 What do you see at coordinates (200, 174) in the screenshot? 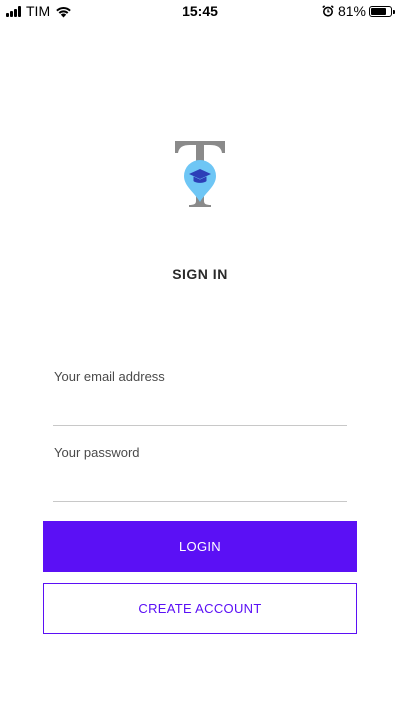
I see `app-logo` at bounding box center [200, 174].